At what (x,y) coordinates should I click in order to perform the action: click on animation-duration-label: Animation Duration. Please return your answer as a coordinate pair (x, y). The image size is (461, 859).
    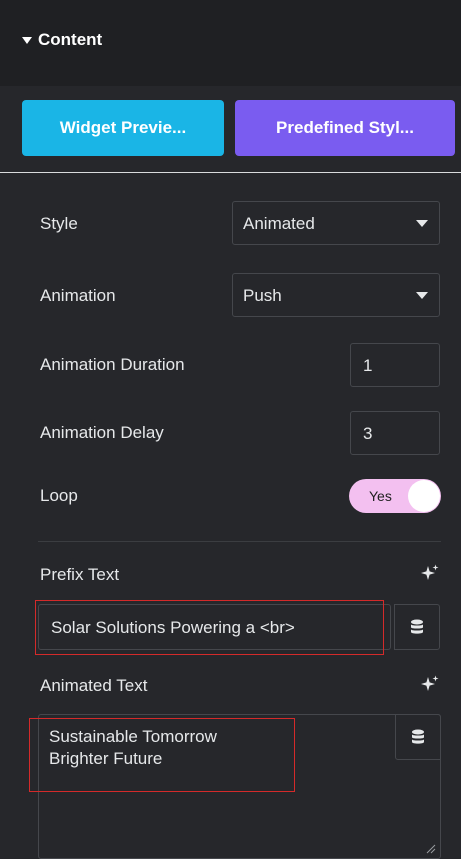
    Looking at the image, I should click on (112, 364).